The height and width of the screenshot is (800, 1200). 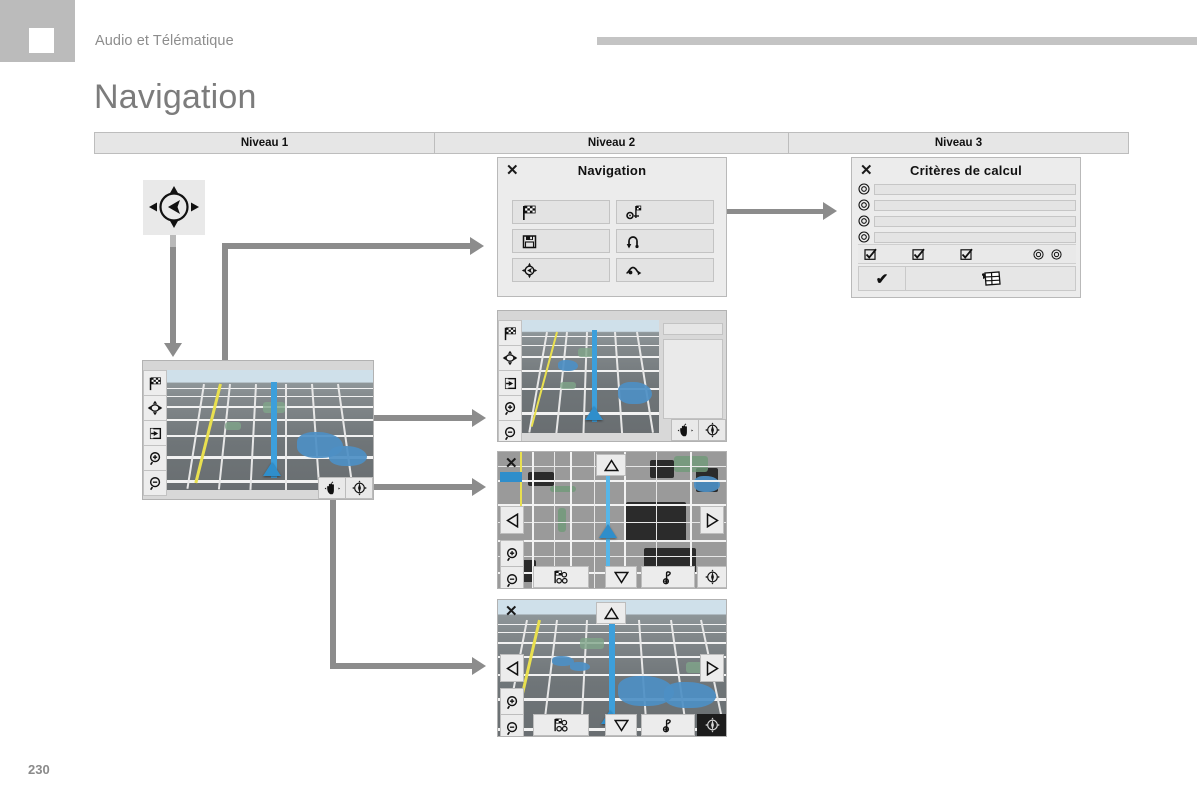 I want to click on level-header-row: Niveau 1 Niveau 2 Niveau 3, so click(x=611, y=143).